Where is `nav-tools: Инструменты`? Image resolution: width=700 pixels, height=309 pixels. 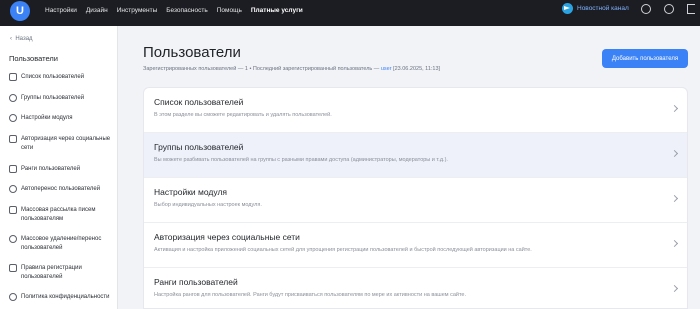 nav-tools: Инструменты is located at coordinates (137, 10).